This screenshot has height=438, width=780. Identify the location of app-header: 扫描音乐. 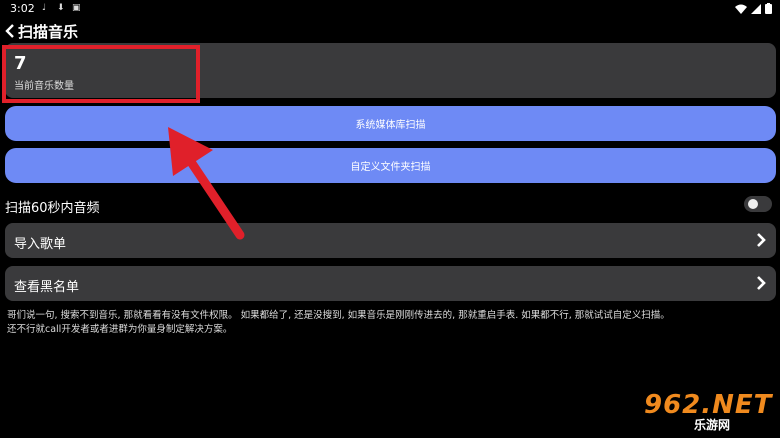
(39, 31).